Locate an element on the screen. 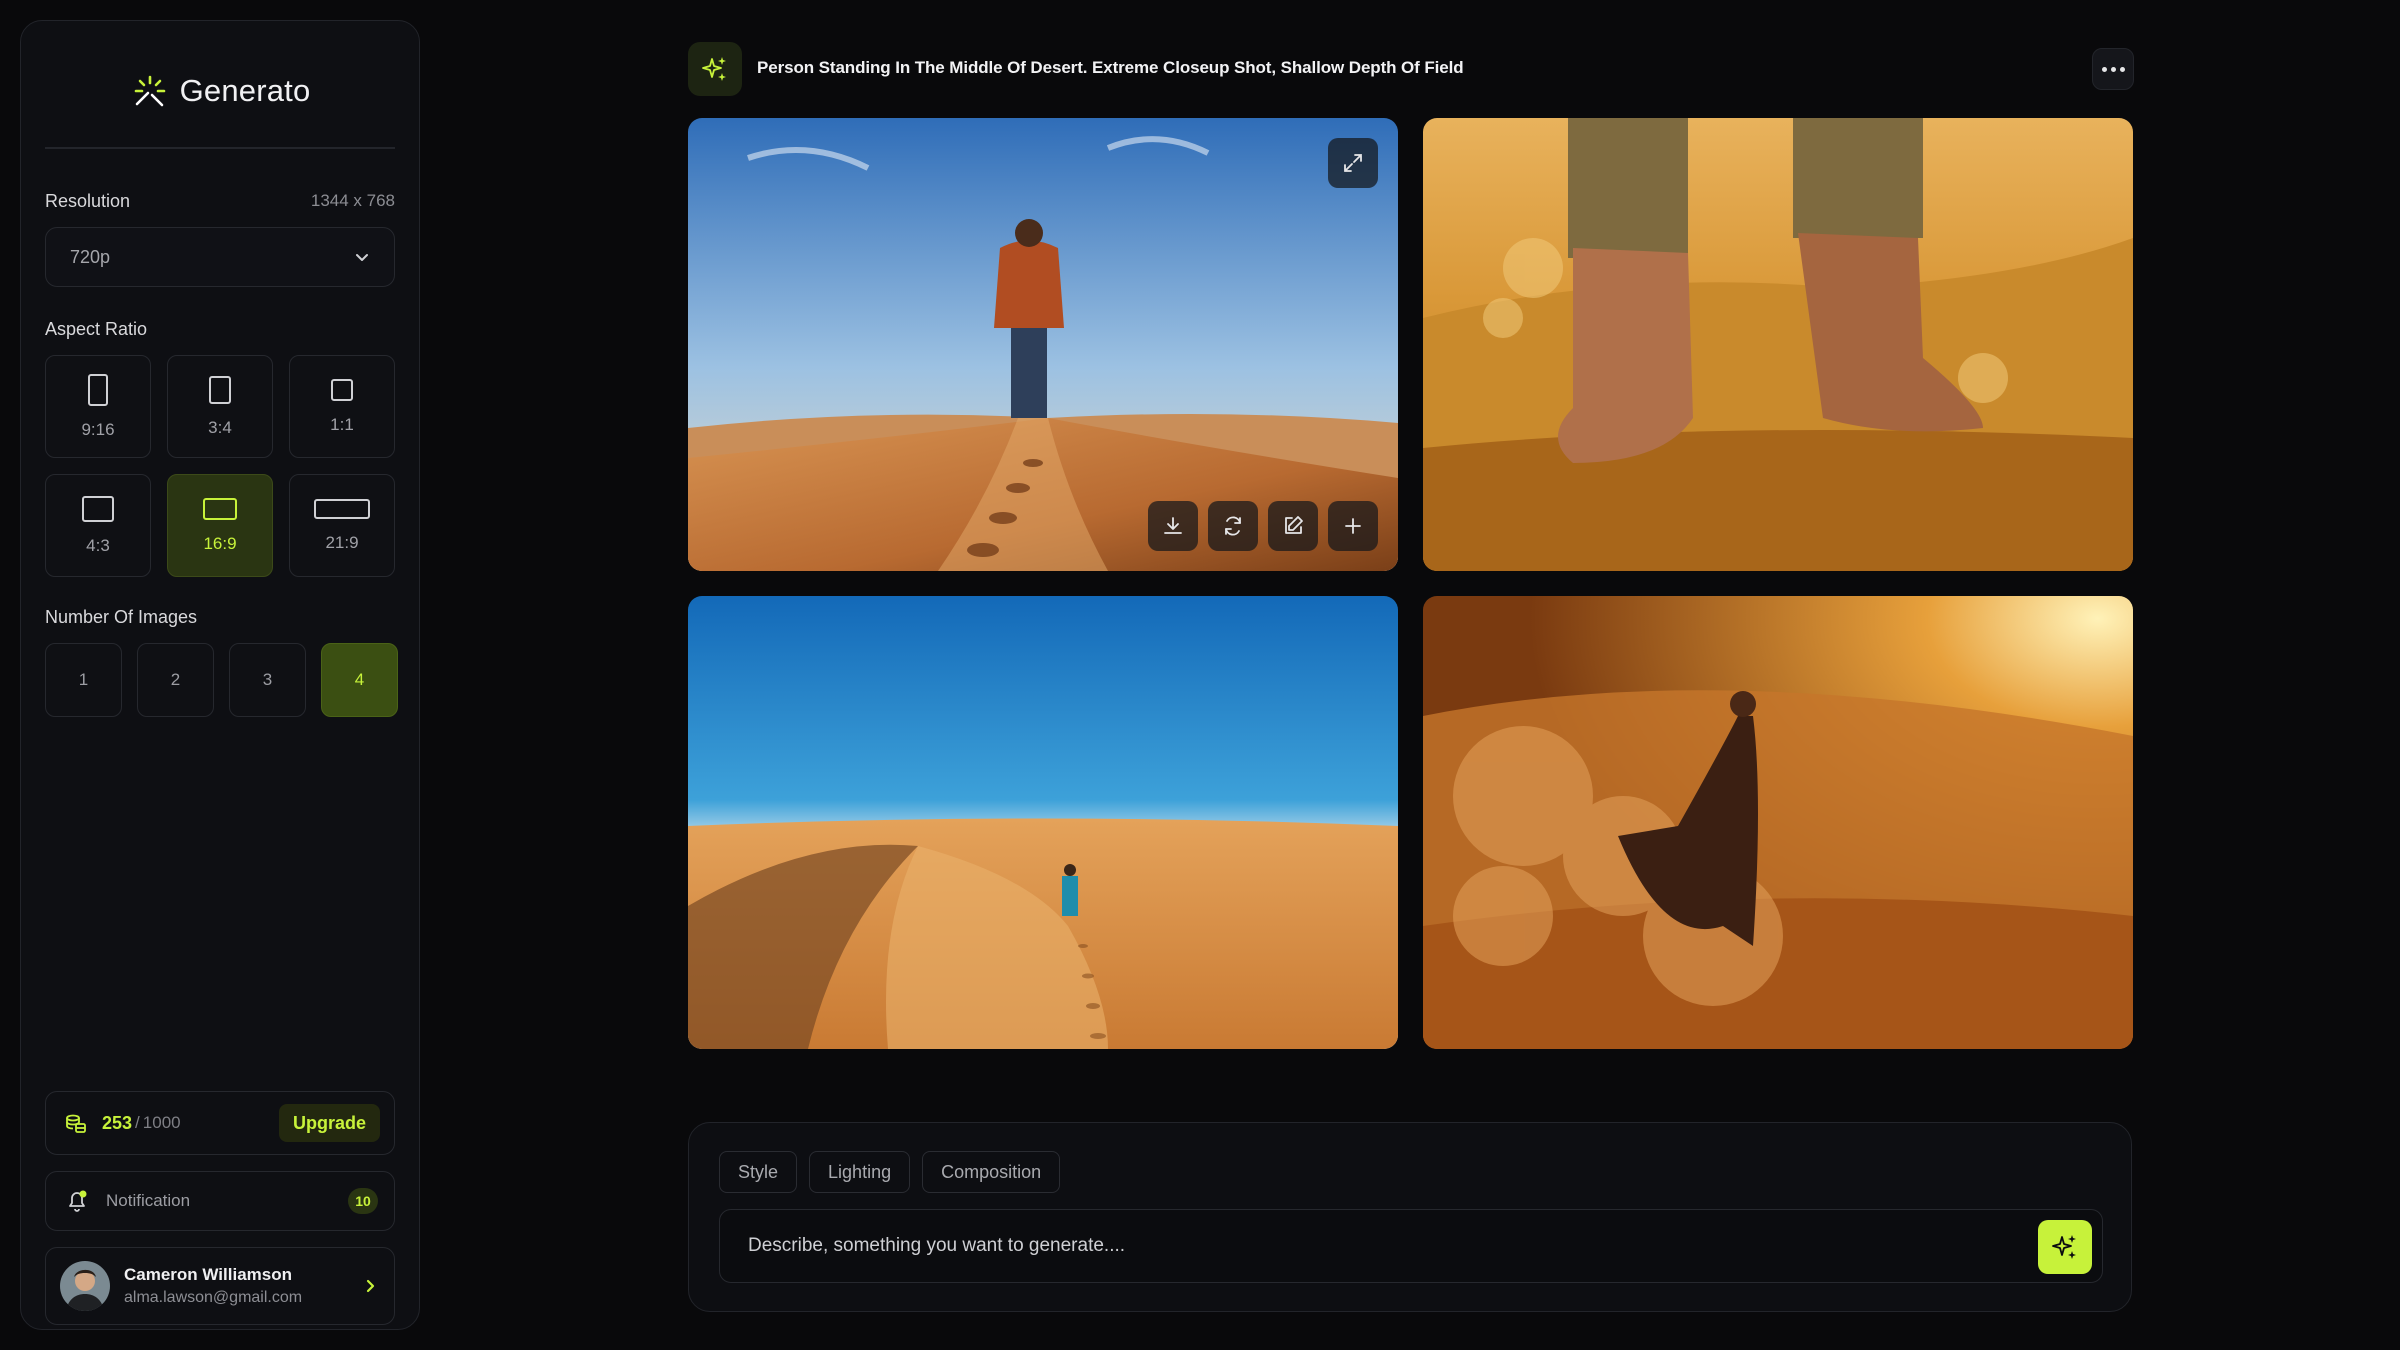 Image resolution: width=2400 pixels, height=1350 pixels. plus-icon is located at coordinates (1353, 526).